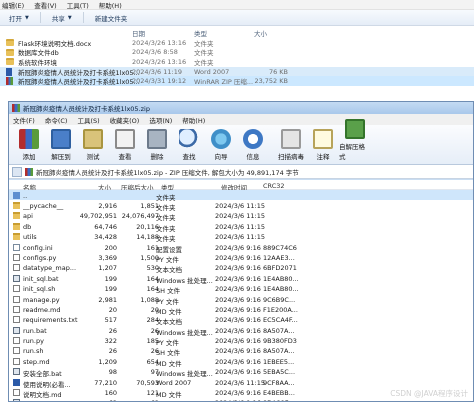 The width and height of the screenshot is (474, 402). I want to click on zip-icon, so click(9, 81).